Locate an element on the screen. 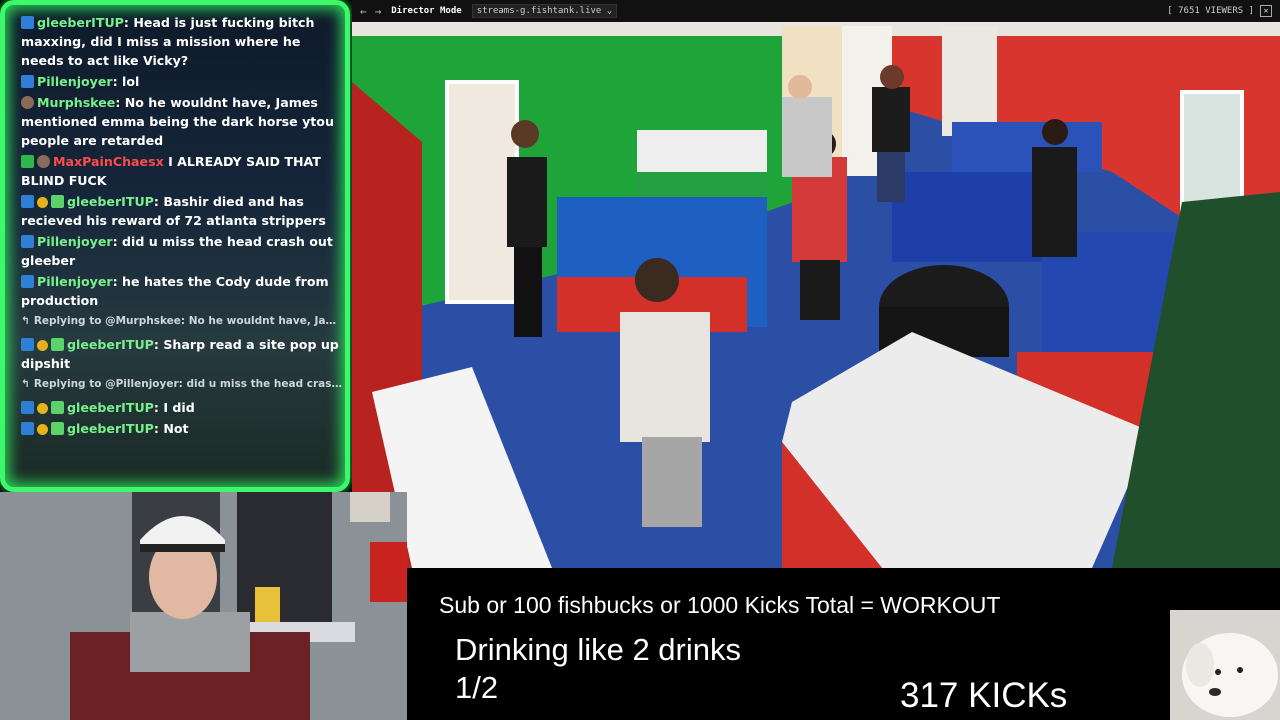  right-top-bunk is located at coordinates (1027, 147).